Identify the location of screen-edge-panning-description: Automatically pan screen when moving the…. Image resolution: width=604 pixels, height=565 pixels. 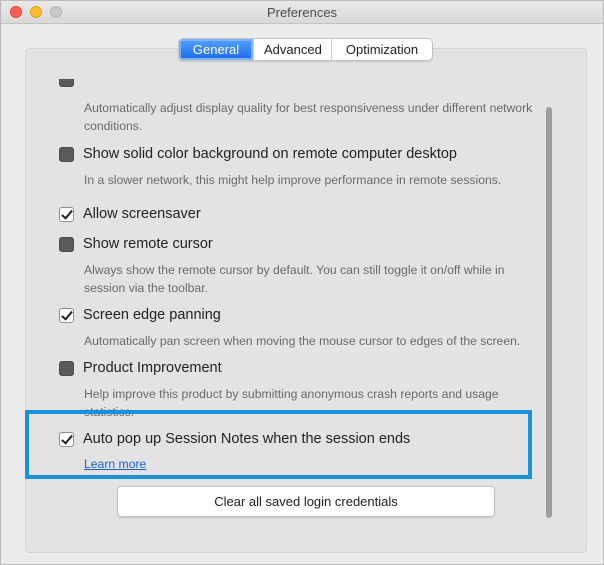
(302, 341).